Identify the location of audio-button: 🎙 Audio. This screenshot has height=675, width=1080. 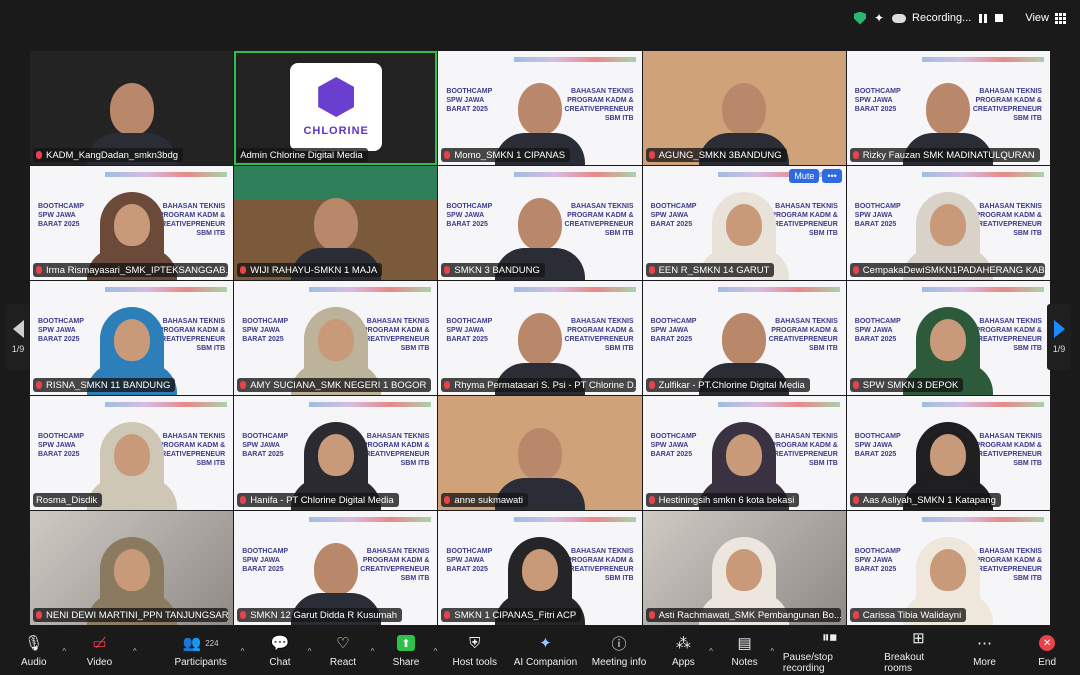
(34, 651).